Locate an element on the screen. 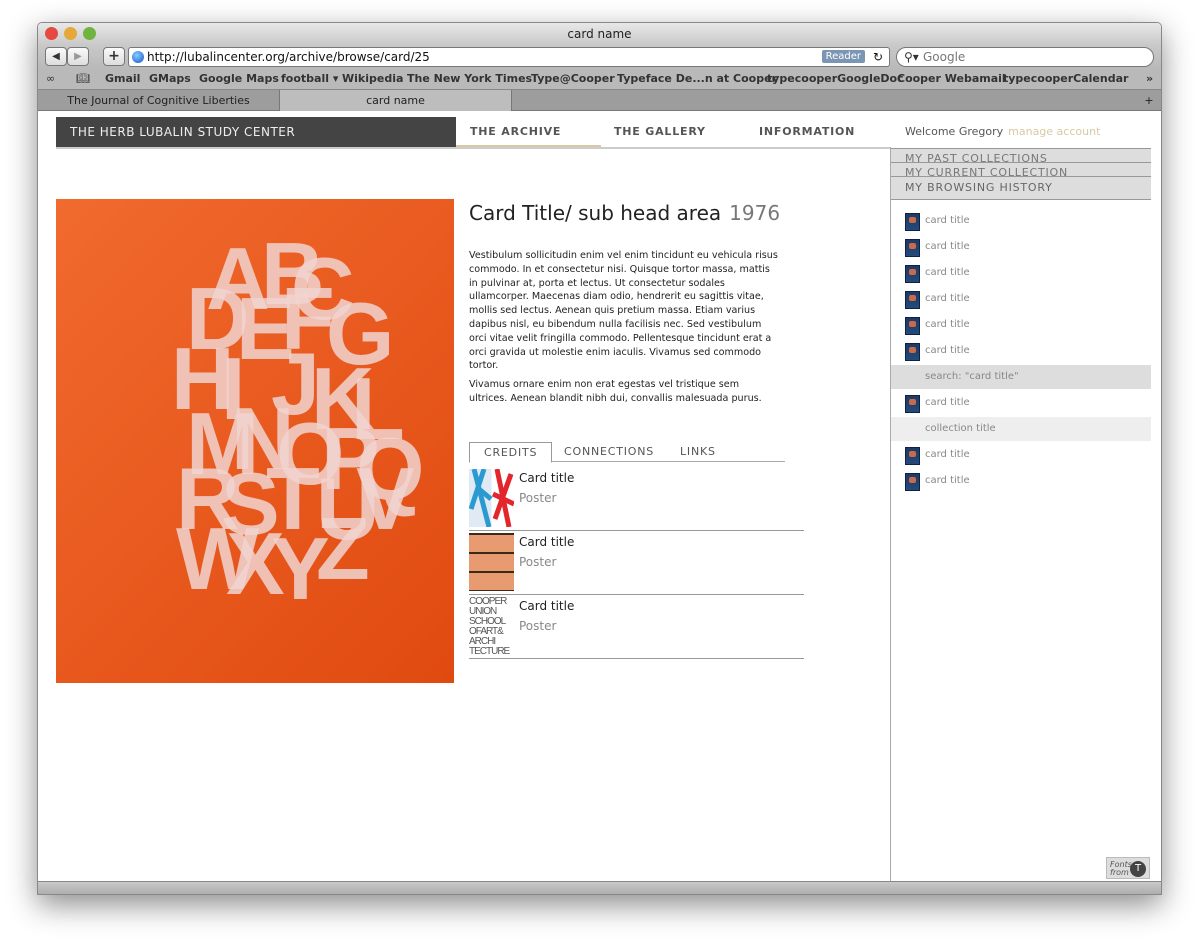  divider is located at coordinates (473, 148).